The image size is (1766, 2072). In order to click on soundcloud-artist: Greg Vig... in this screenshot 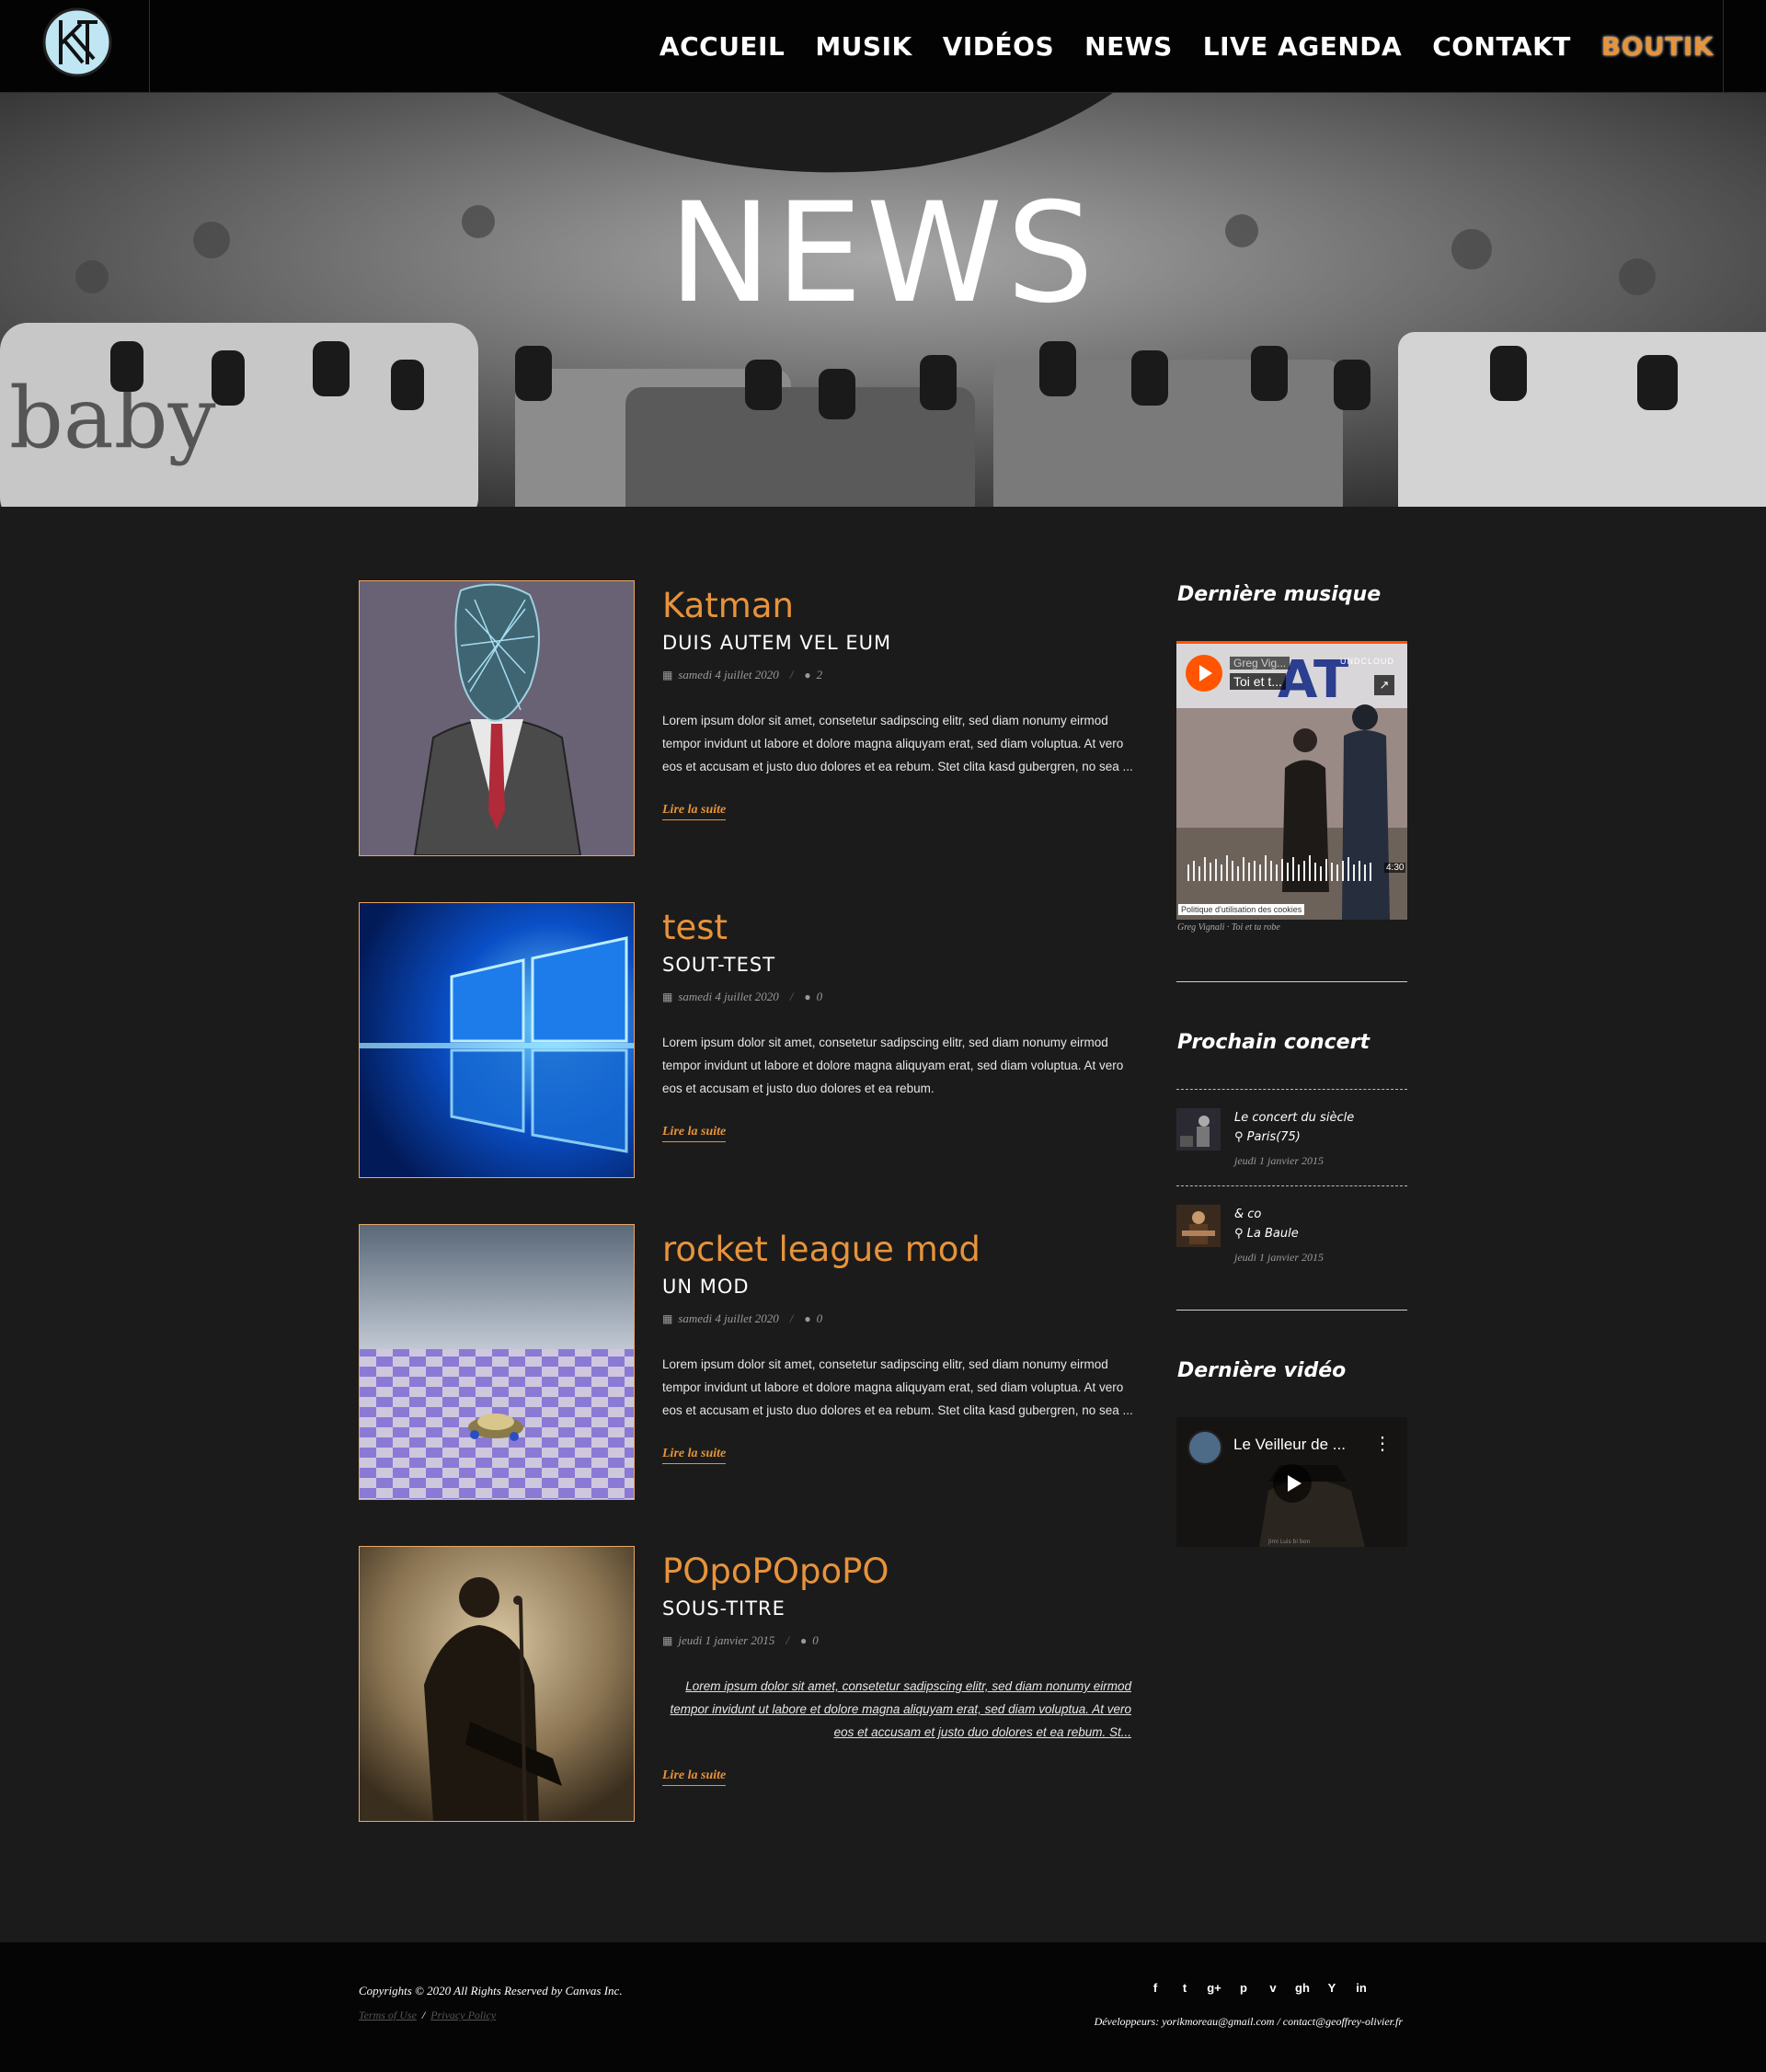, I will do `click(1260, 663)`.